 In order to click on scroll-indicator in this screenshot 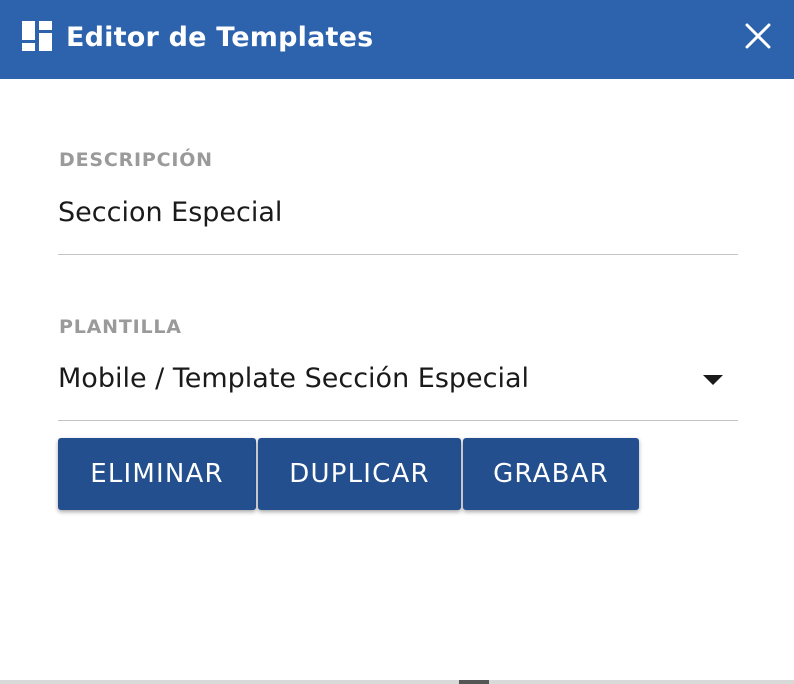, I will do `click(474, 682)`.